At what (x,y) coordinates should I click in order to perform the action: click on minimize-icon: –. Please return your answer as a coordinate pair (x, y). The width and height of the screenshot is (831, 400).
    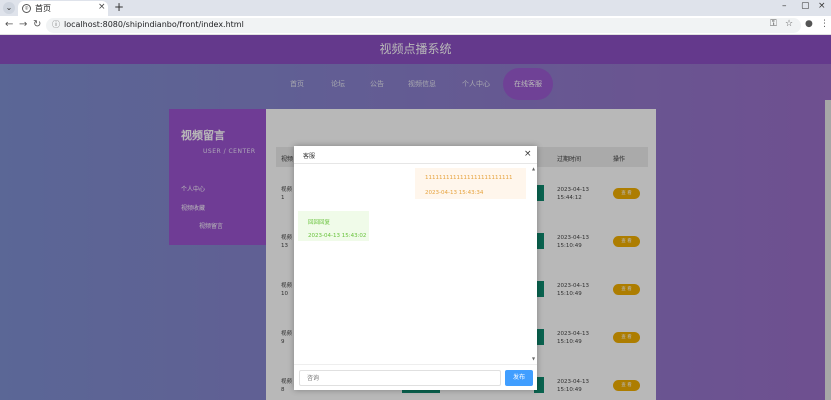
    Looking at the image, I should click on (784, 6).